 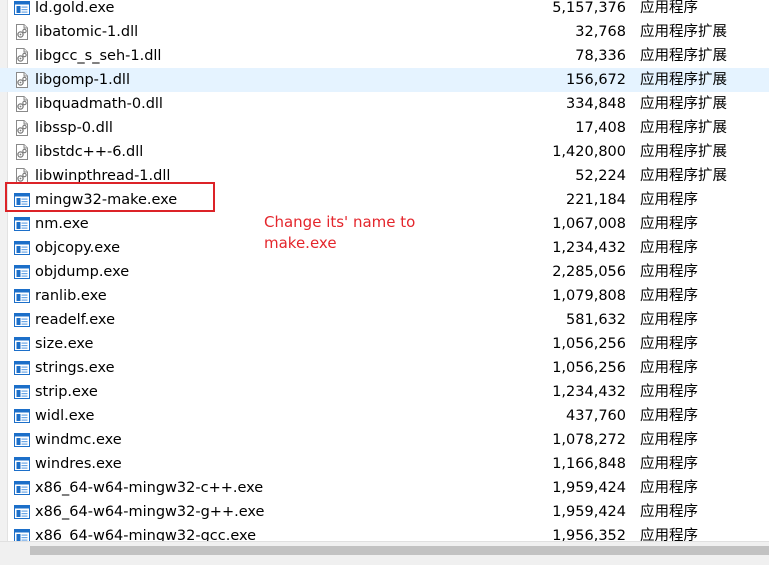 I want to click on file-row: ld.gold.exe 5,157,376 应用程序, so click(x=384, y=10).